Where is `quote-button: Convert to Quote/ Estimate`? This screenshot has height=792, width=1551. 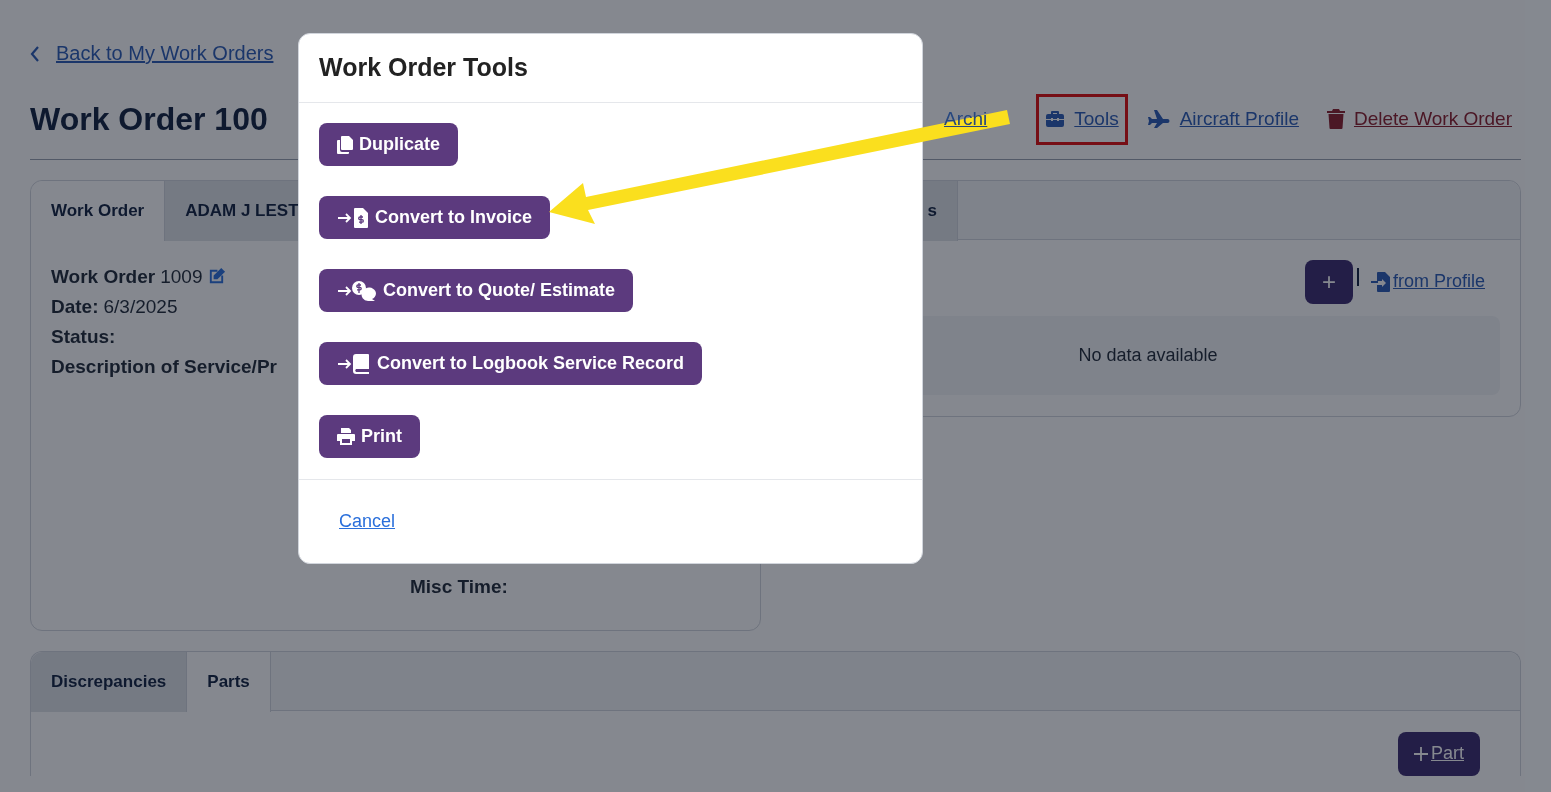
quote-button: Convert to Quote/ Estimate is located at coordinates (476, 290).